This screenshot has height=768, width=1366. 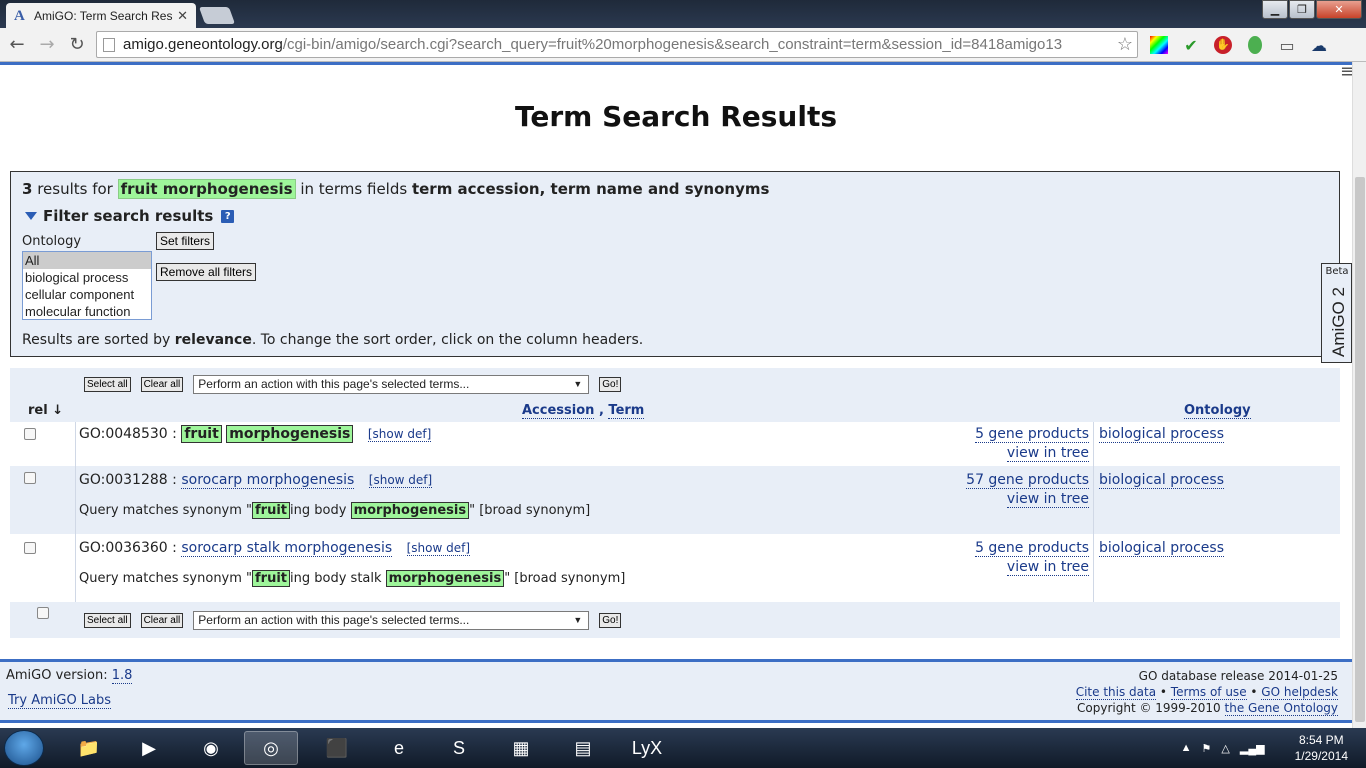 What do you see at coordinates (337, 748) in the screenshot?
I see `acrobat-taskbar-icon: ⬛` at bounding box center [337, 748].